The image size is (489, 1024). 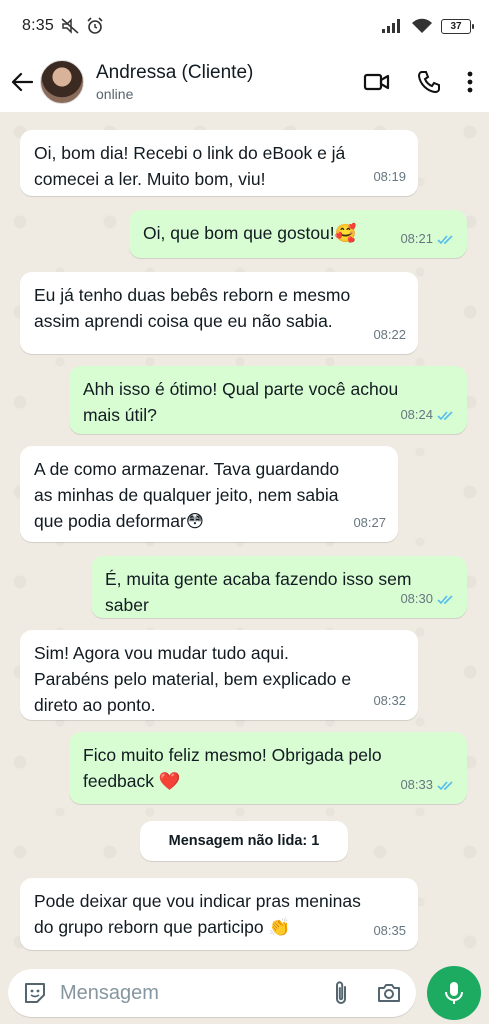 What do you see at coordinates (389, 334) in the screenshot?
I see `message-time: 08:22` at bounding box center [389, 334].